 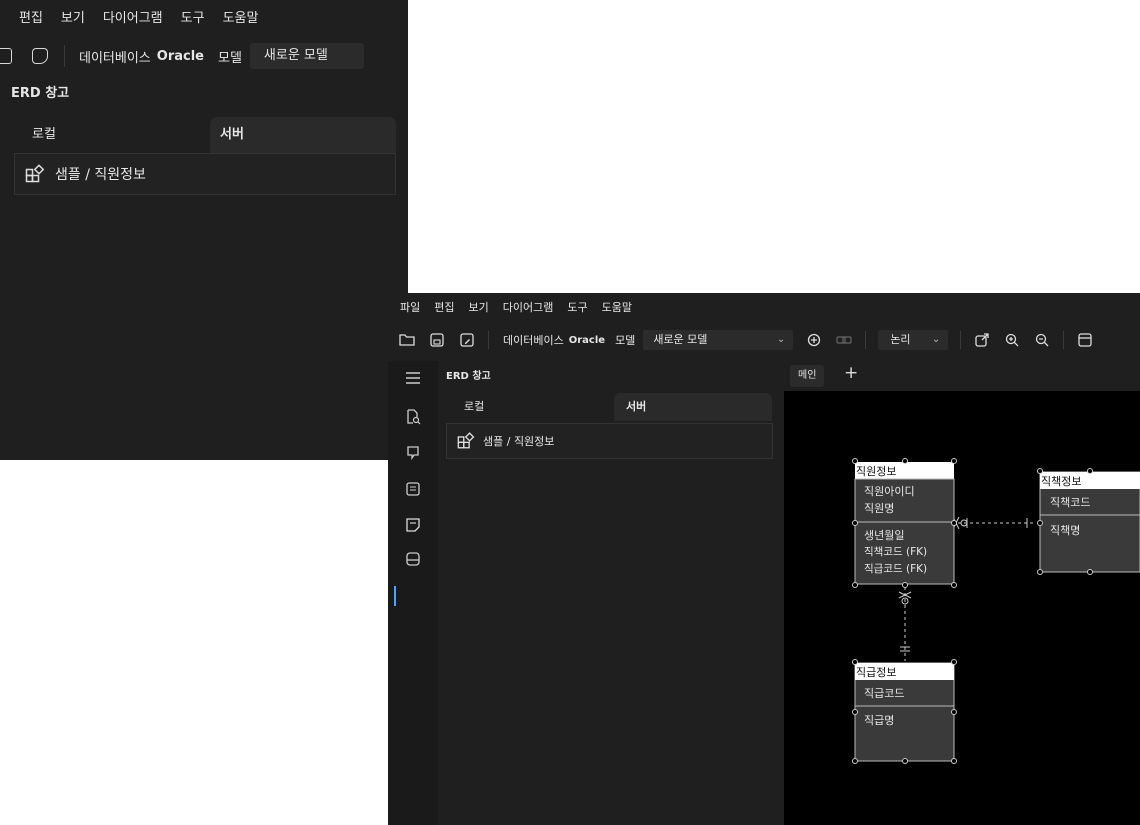 What do you see at coordinates (904, 711) in the screenshot?
I see `entity-grade: 직급정보 직급코드 직급명` at bounding box center [904, 711].